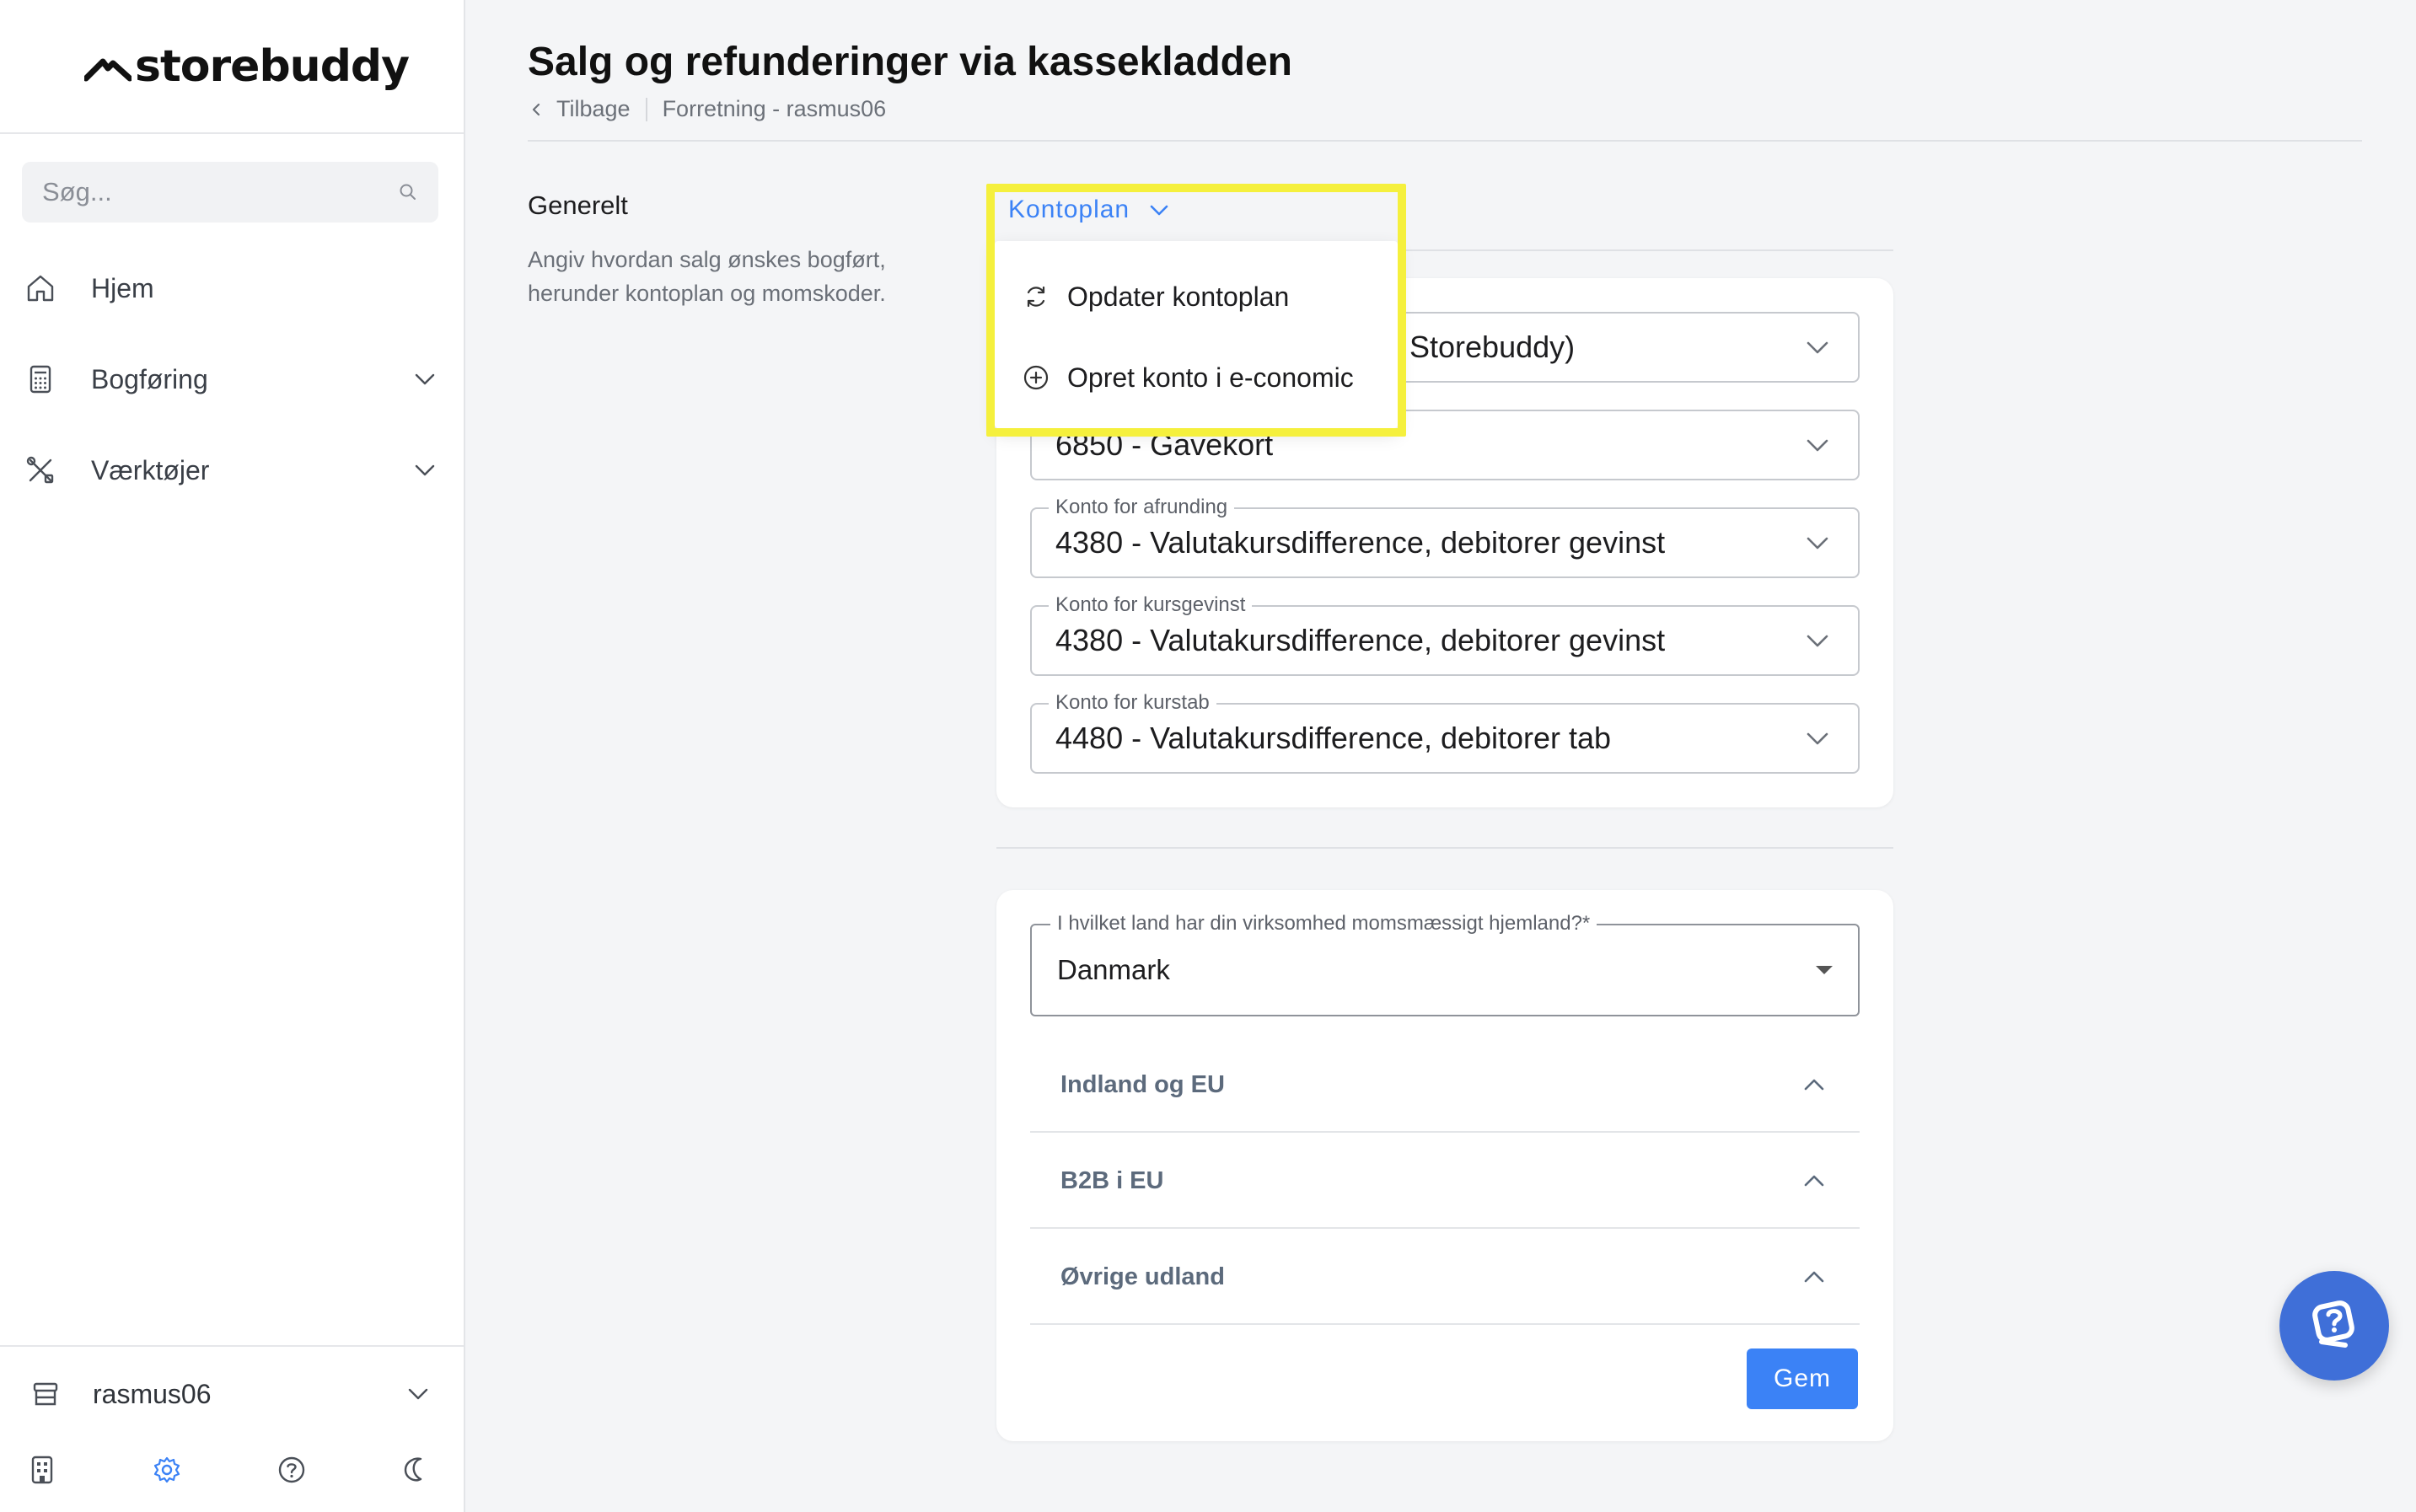  What do you see at coordinates (774, 108) in the screenshot?
I see `breadcrumb-current: Forretning - rasmus06` at bounding box center [774, 108].